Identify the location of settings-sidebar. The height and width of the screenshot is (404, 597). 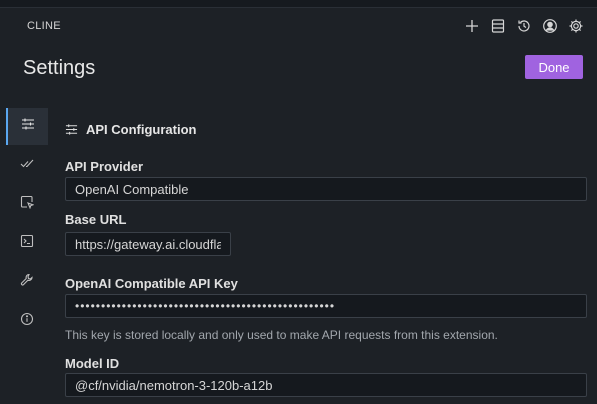
(24, 256).